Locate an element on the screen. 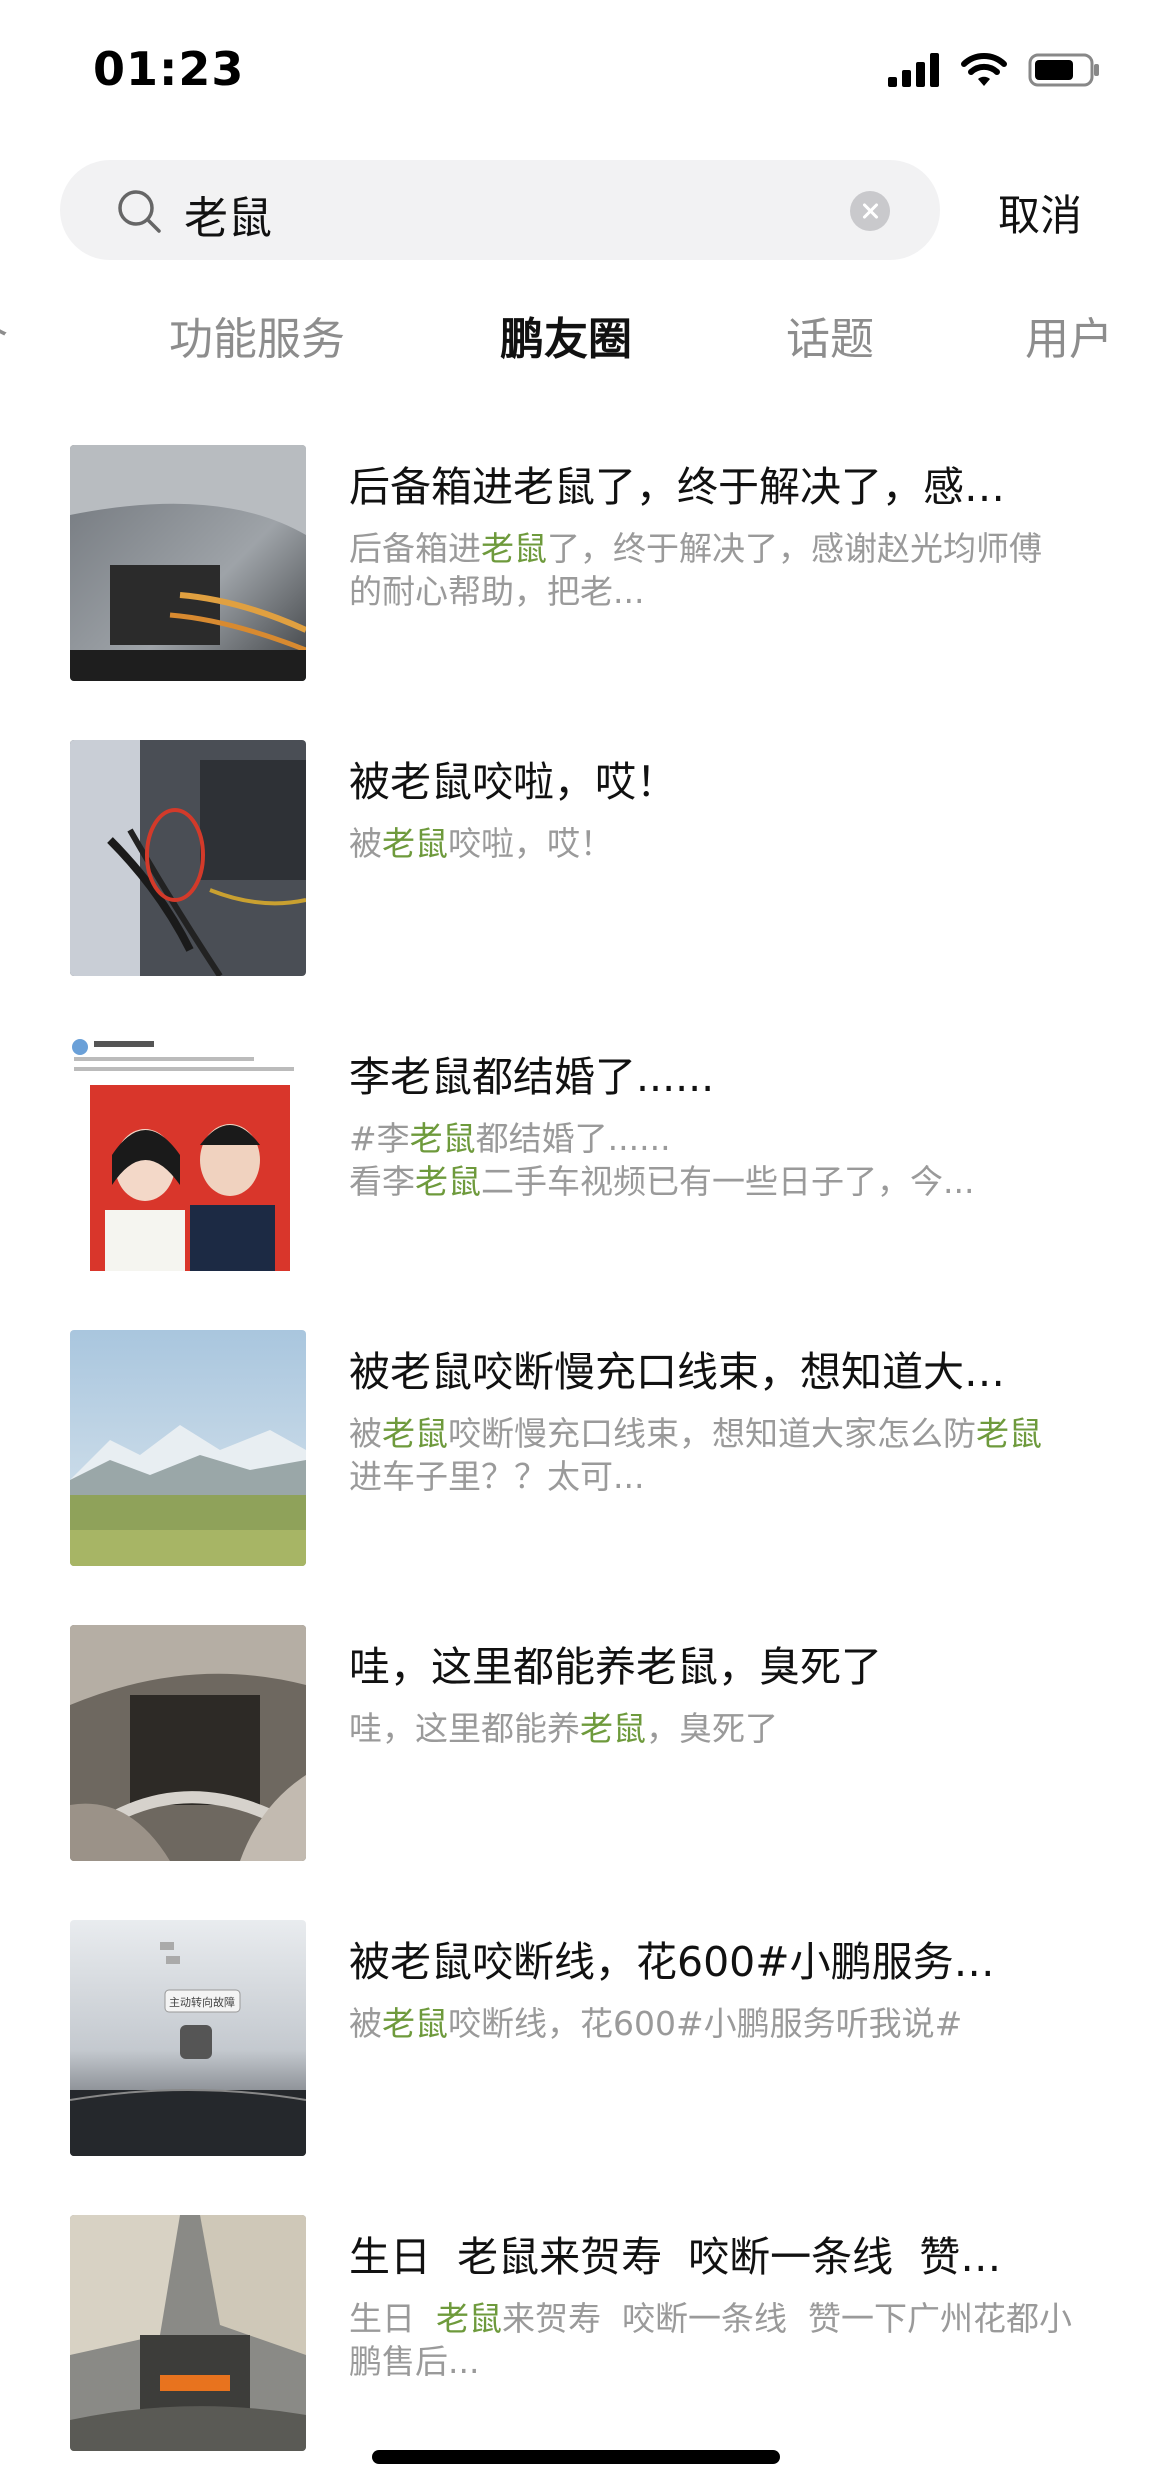 Image resolution: width=1150 pixels, height=2489 pixels. clear-icon is located at coordinates (870, 211).